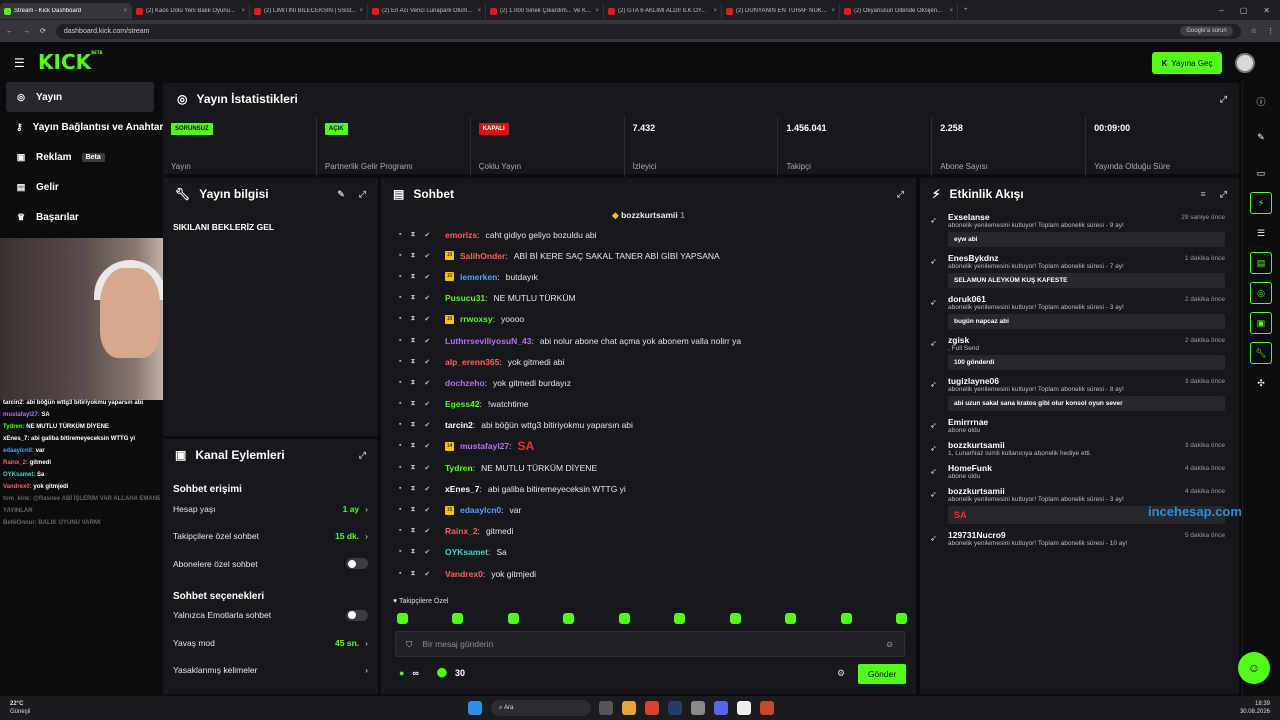 Image resolution: width=1280 pixels, height=720 pixels. What do you see at coordinates (698, 708) in the screenshot?
I see `app-icon` at bounding box center [698, 708].